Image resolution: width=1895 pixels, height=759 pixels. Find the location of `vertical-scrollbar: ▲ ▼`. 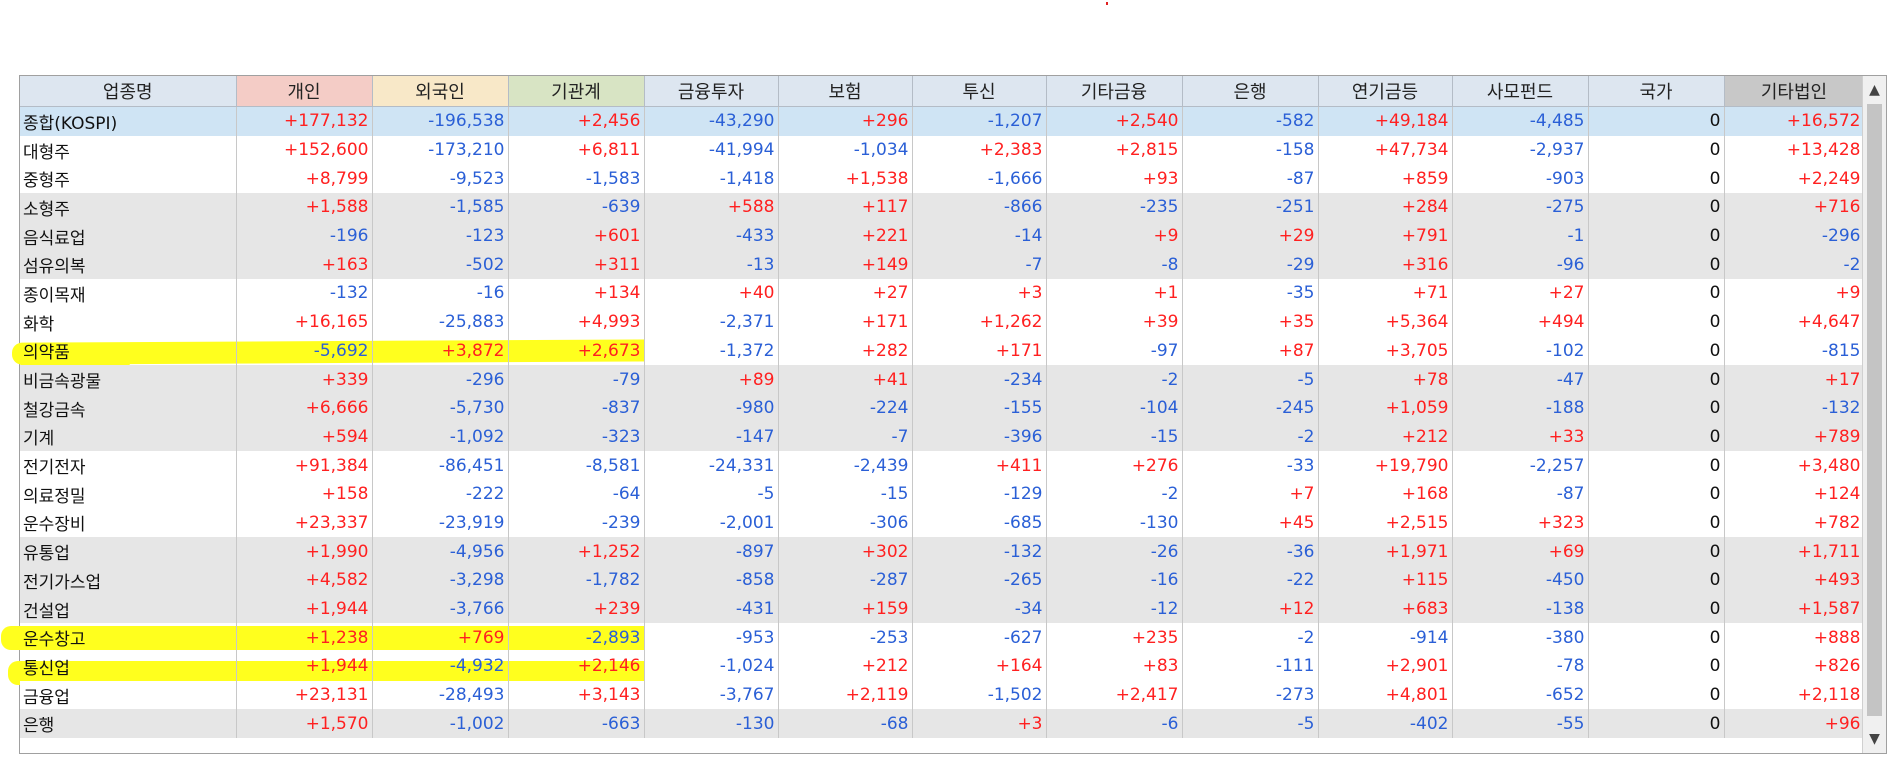

vertical-scrollbar: ▲ ▼ is located at coordinates (1874, 414).